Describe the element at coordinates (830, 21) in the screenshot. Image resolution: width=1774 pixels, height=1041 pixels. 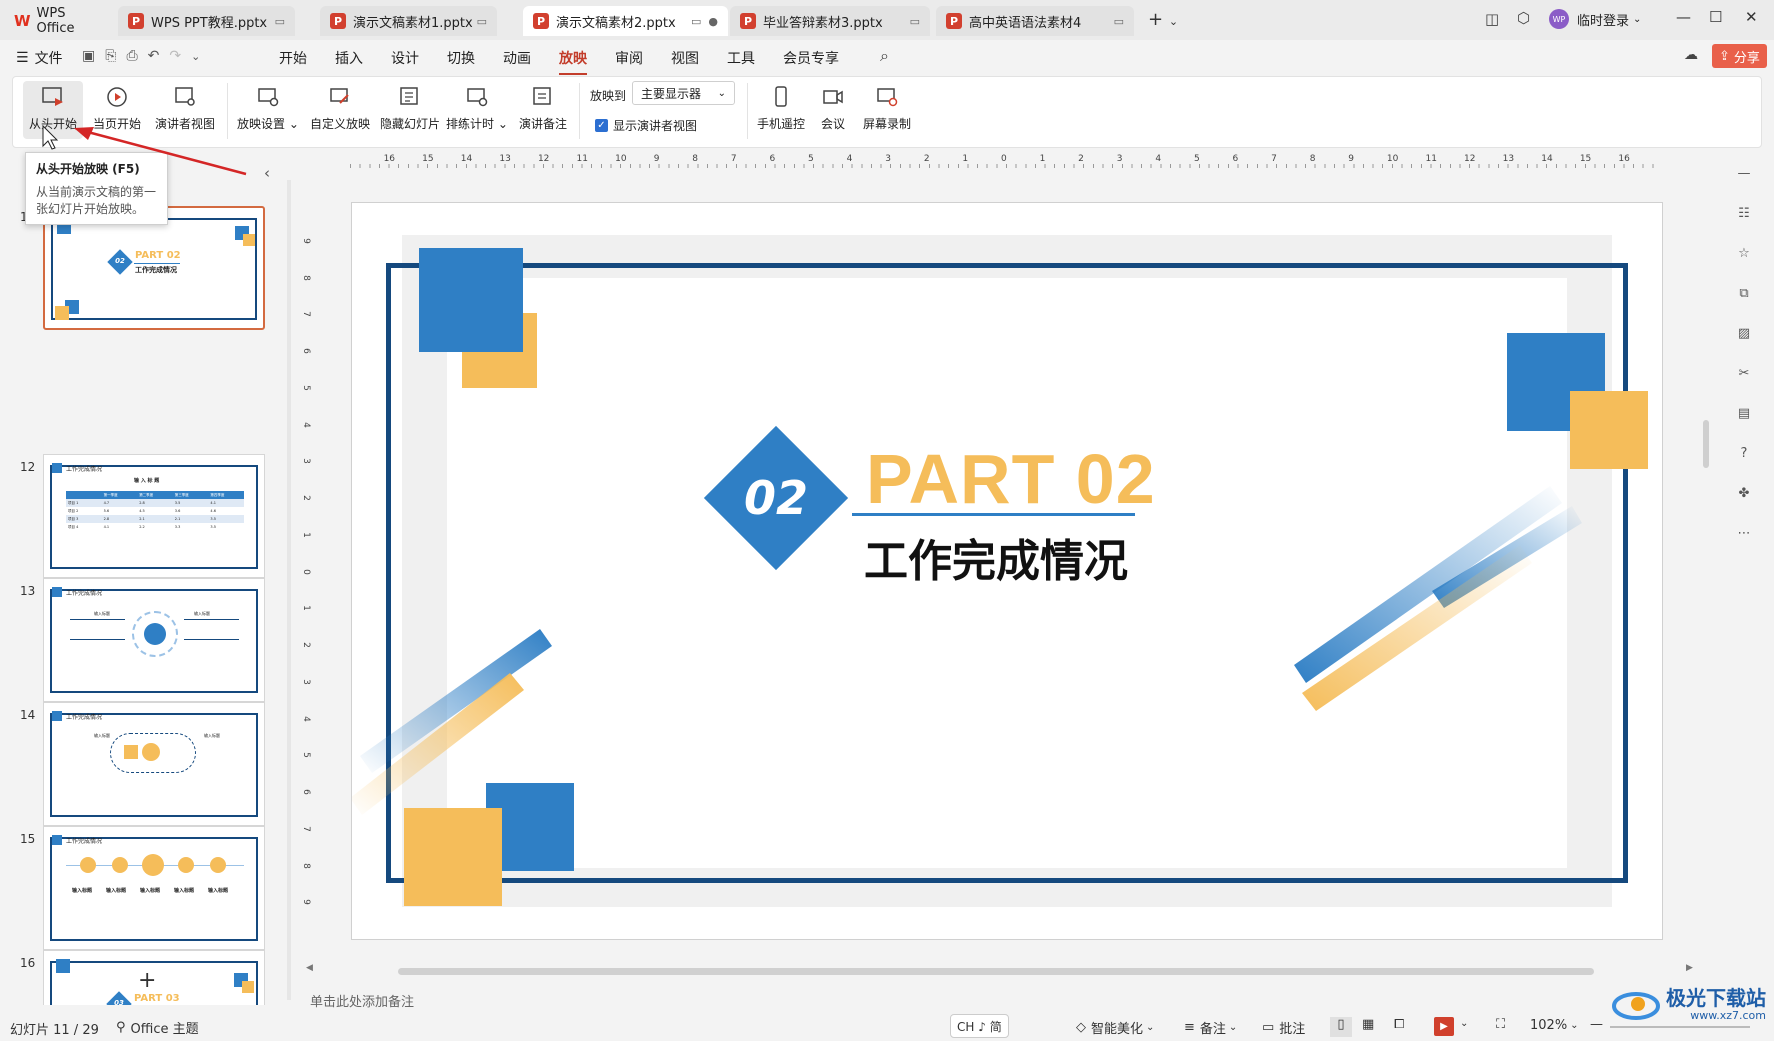
I see `tab-document: P 毕业答辩素材3.pptx ▭` at that location.